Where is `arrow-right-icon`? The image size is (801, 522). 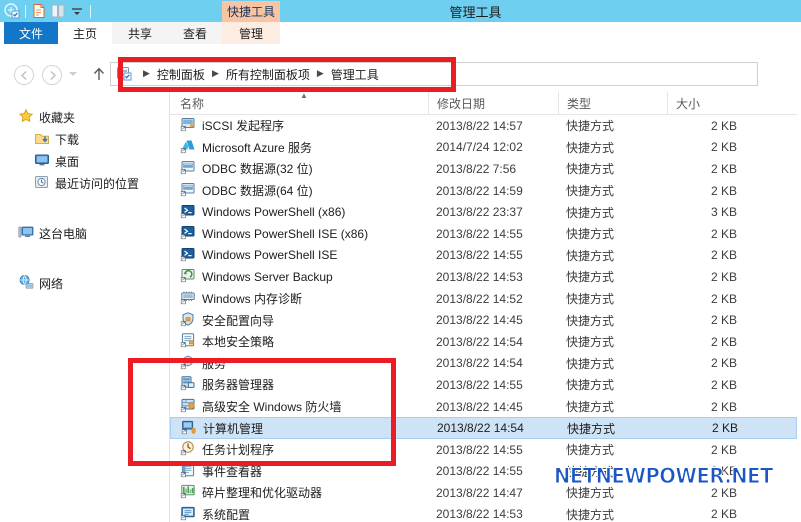
arrow-right-icon is located at coordinates (52, 75).